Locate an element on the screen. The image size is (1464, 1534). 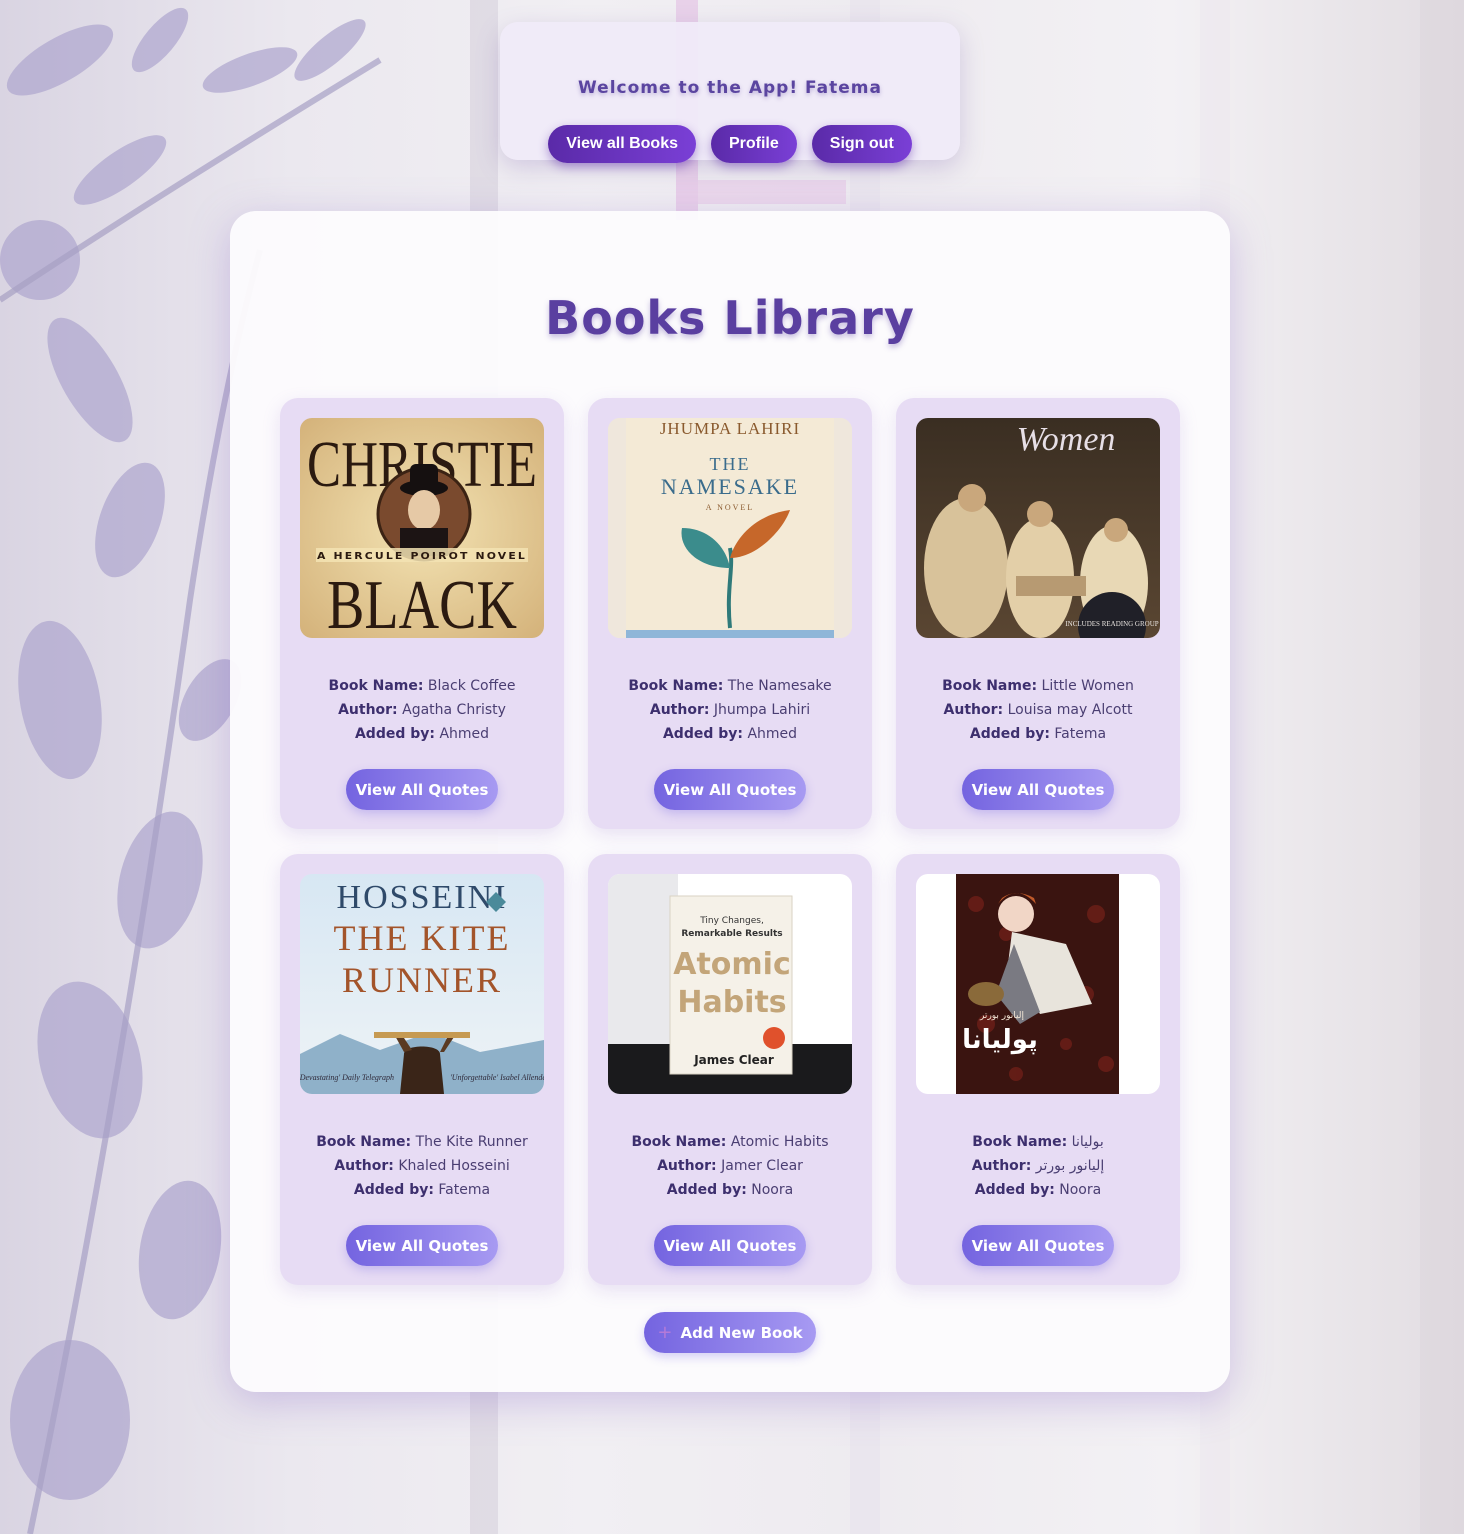
cover-text: 'Devastating' Daily Telegraph is located at coordinates (347, 1077).